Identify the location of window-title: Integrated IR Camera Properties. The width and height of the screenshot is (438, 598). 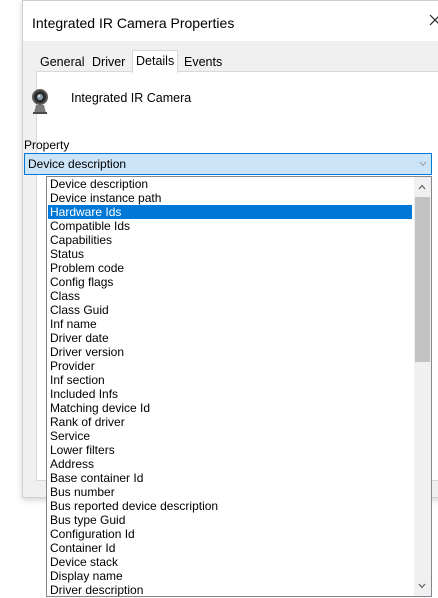
(133, 23).